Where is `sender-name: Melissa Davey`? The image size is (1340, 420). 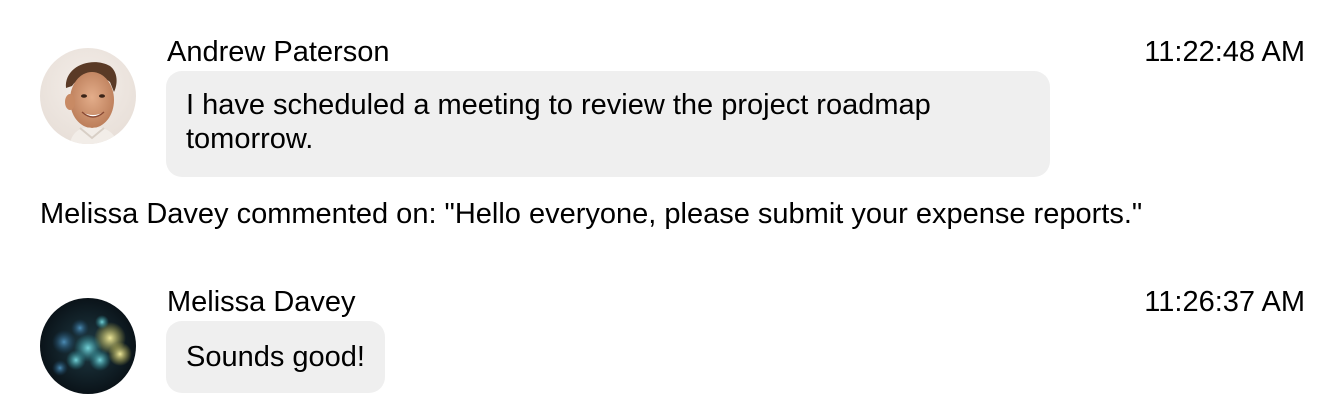 sender-name: Melissa Davey is located at coordinates (261, 302).